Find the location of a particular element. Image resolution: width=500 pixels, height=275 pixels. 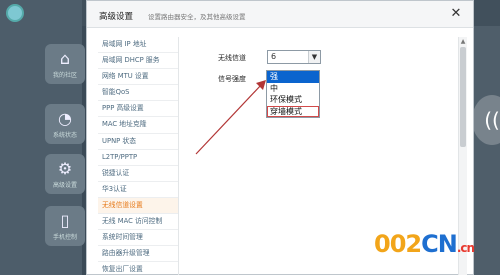

channel-value: 6 is located at coordinates (274, 56).